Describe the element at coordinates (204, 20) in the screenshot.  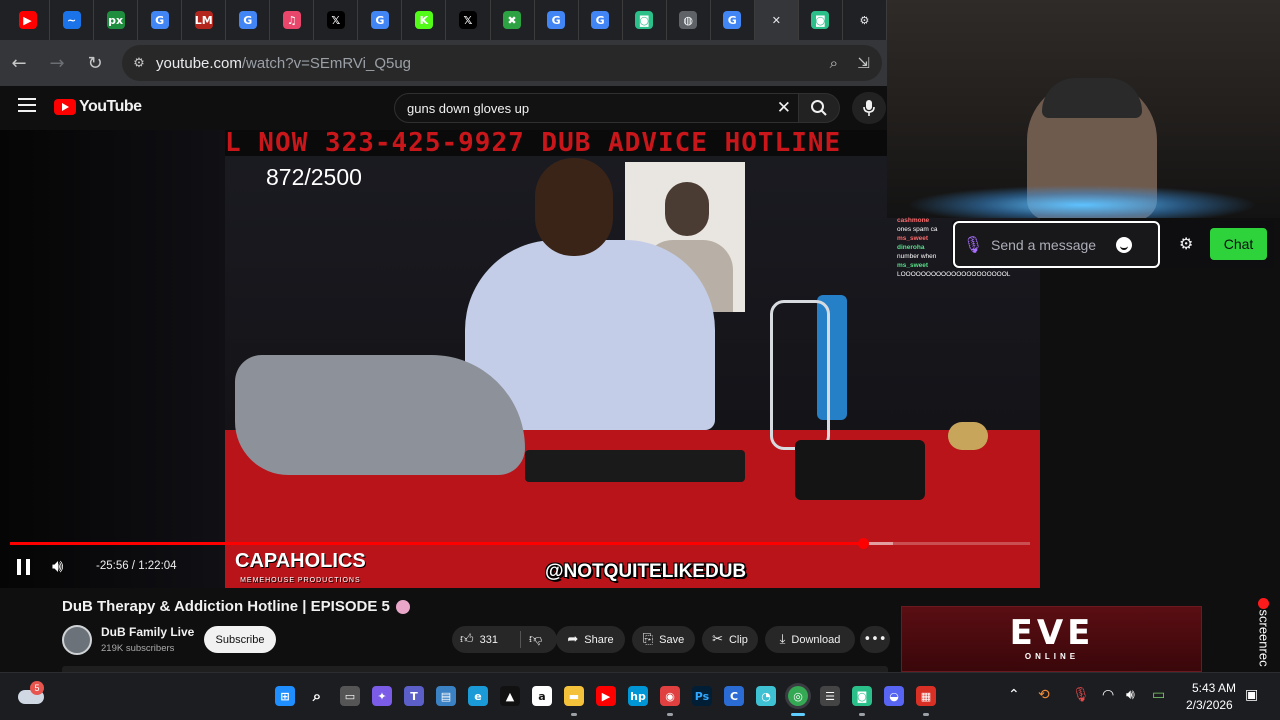
I see `browser-tab: LM` at that location.